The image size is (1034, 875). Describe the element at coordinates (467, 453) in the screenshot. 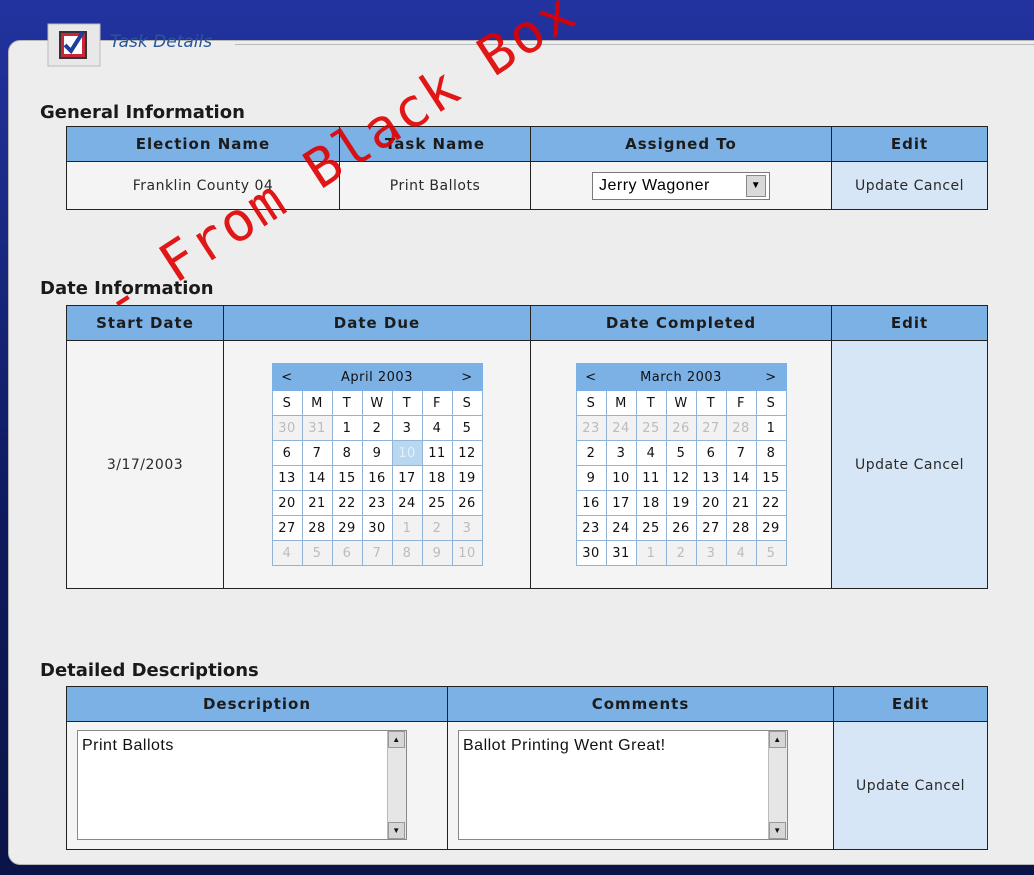

I see `calendar-day: 12` at that location.